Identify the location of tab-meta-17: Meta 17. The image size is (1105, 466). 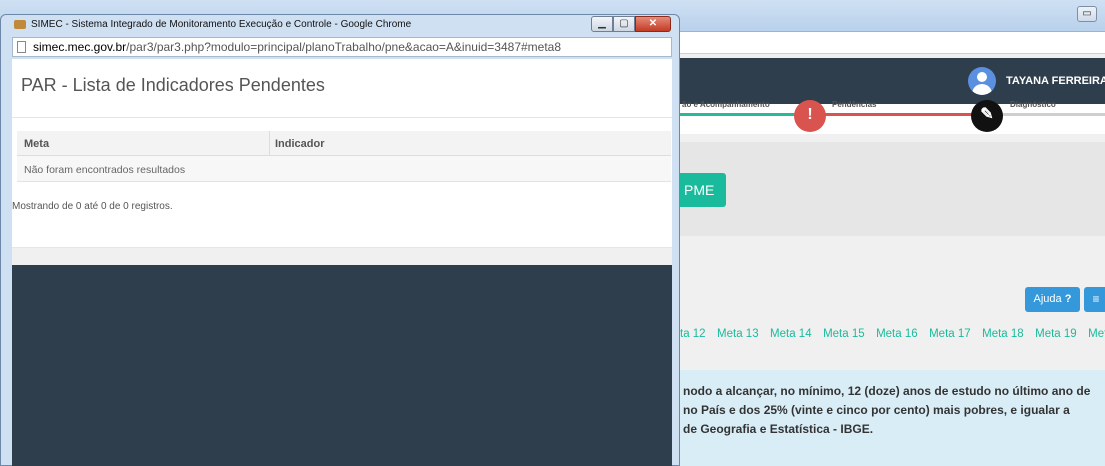
(950, 334).